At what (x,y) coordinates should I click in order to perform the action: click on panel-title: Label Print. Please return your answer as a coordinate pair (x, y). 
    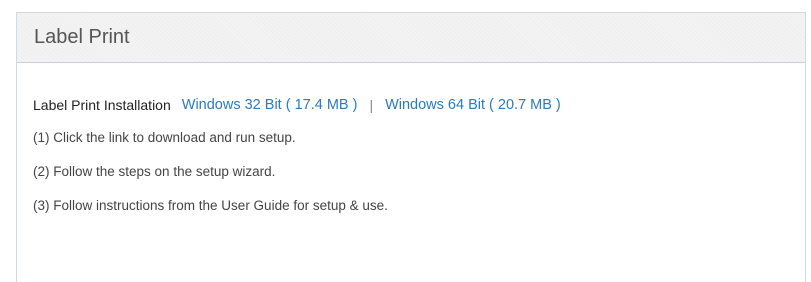
    Looking at the image, I should click on (82, 37).